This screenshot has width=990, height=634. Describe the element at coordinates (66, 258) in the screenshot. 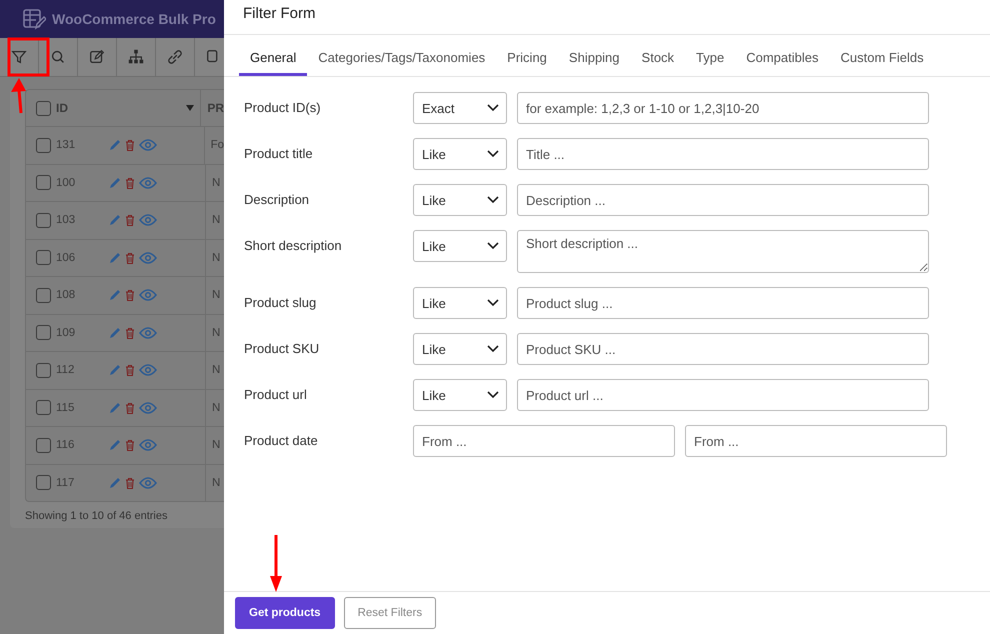

I see `table-cell-text: 106` at that location.